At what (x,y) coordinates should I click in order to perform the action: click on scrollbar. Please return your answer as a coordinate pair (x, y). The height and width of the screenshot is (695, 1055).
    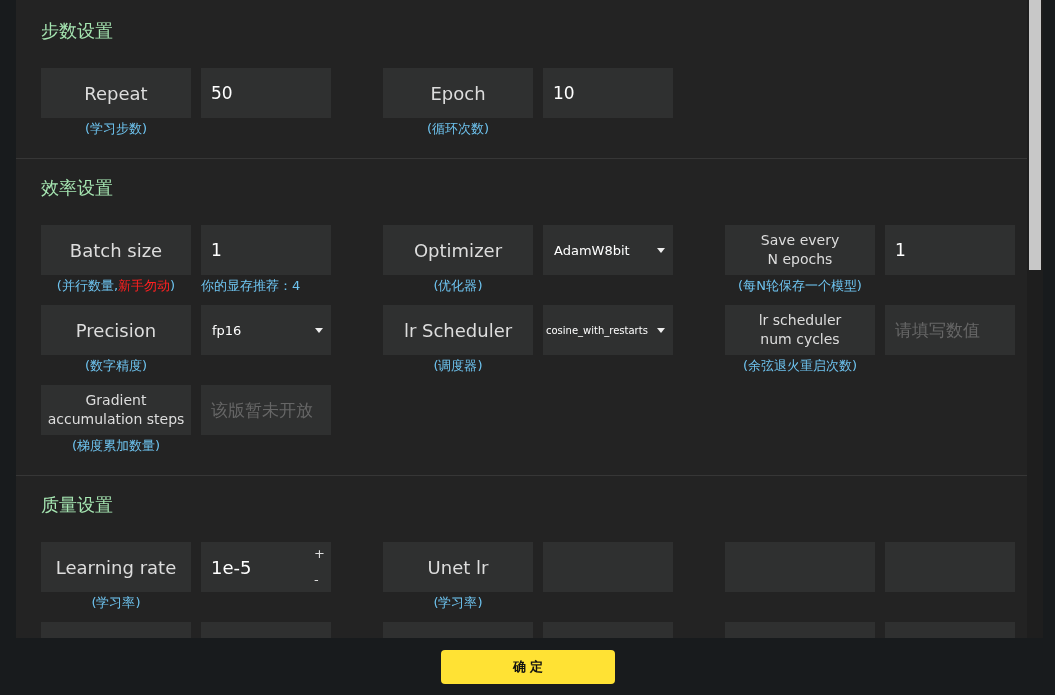
    Looking at the image, I should click on (1035, 319).